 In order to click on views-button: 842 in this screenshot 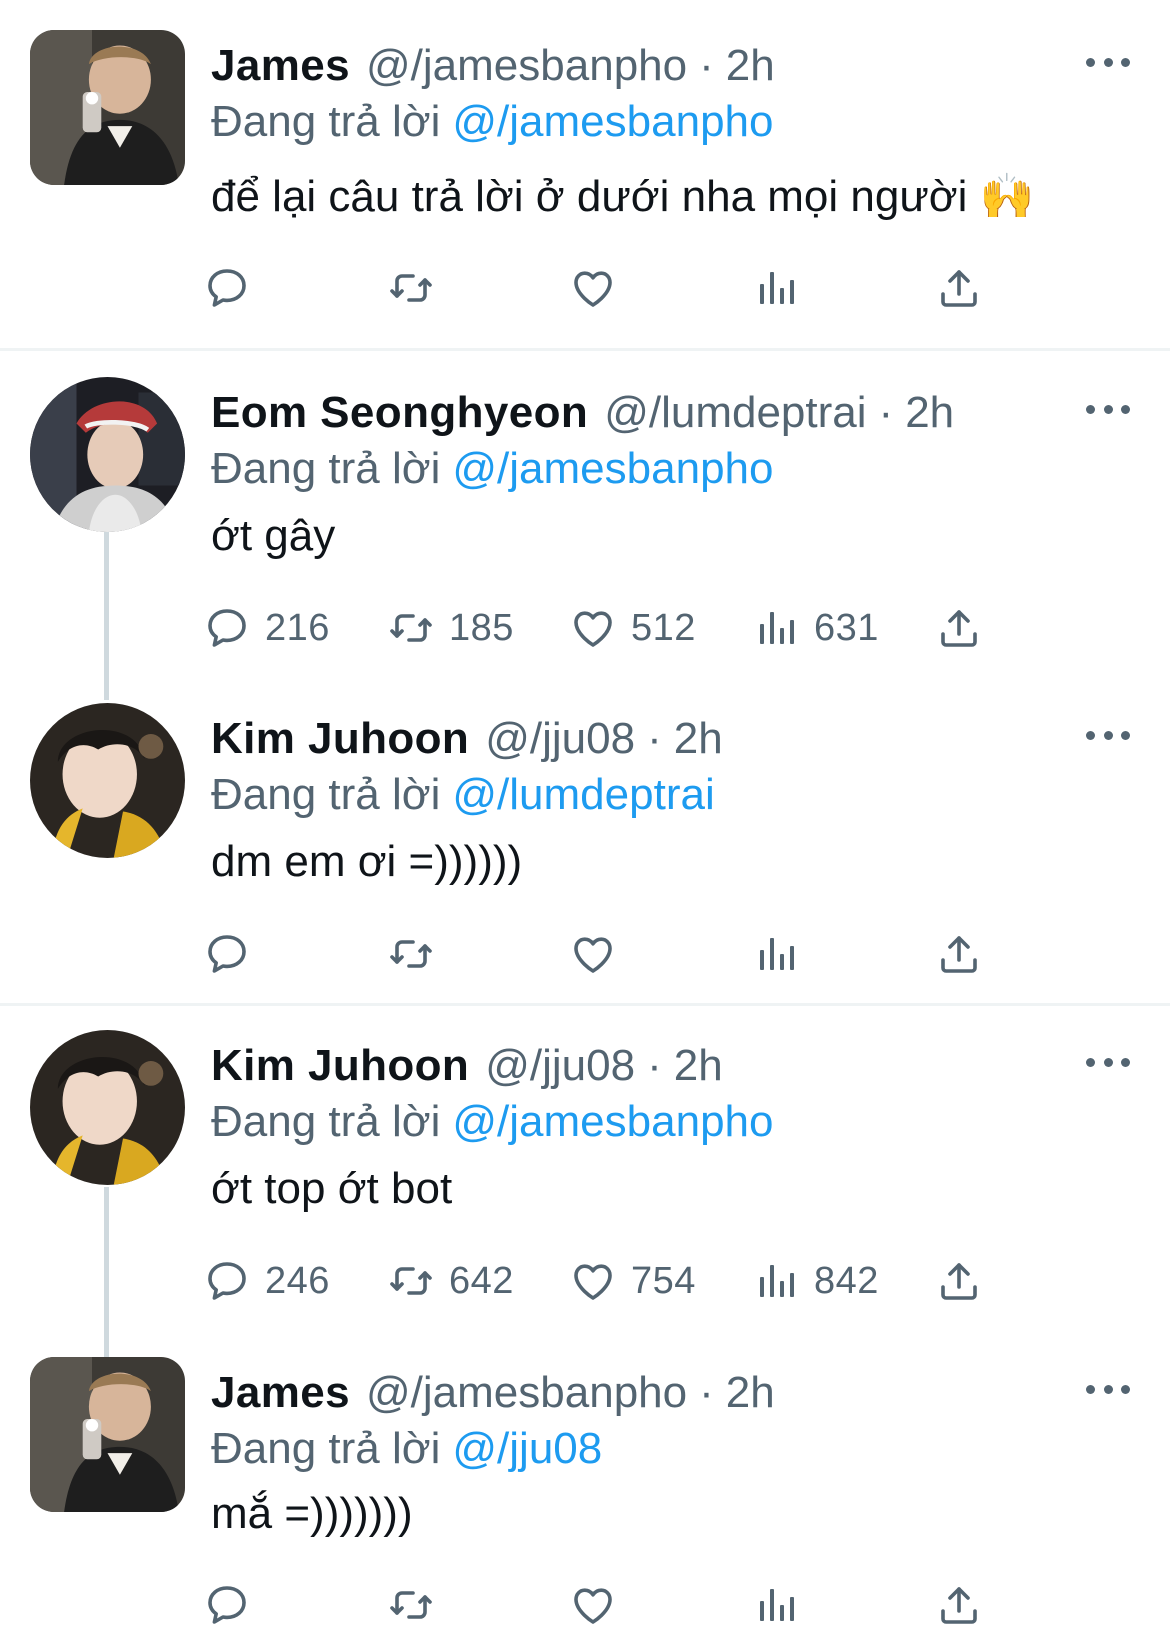, I will do `click(815, 1281)`.